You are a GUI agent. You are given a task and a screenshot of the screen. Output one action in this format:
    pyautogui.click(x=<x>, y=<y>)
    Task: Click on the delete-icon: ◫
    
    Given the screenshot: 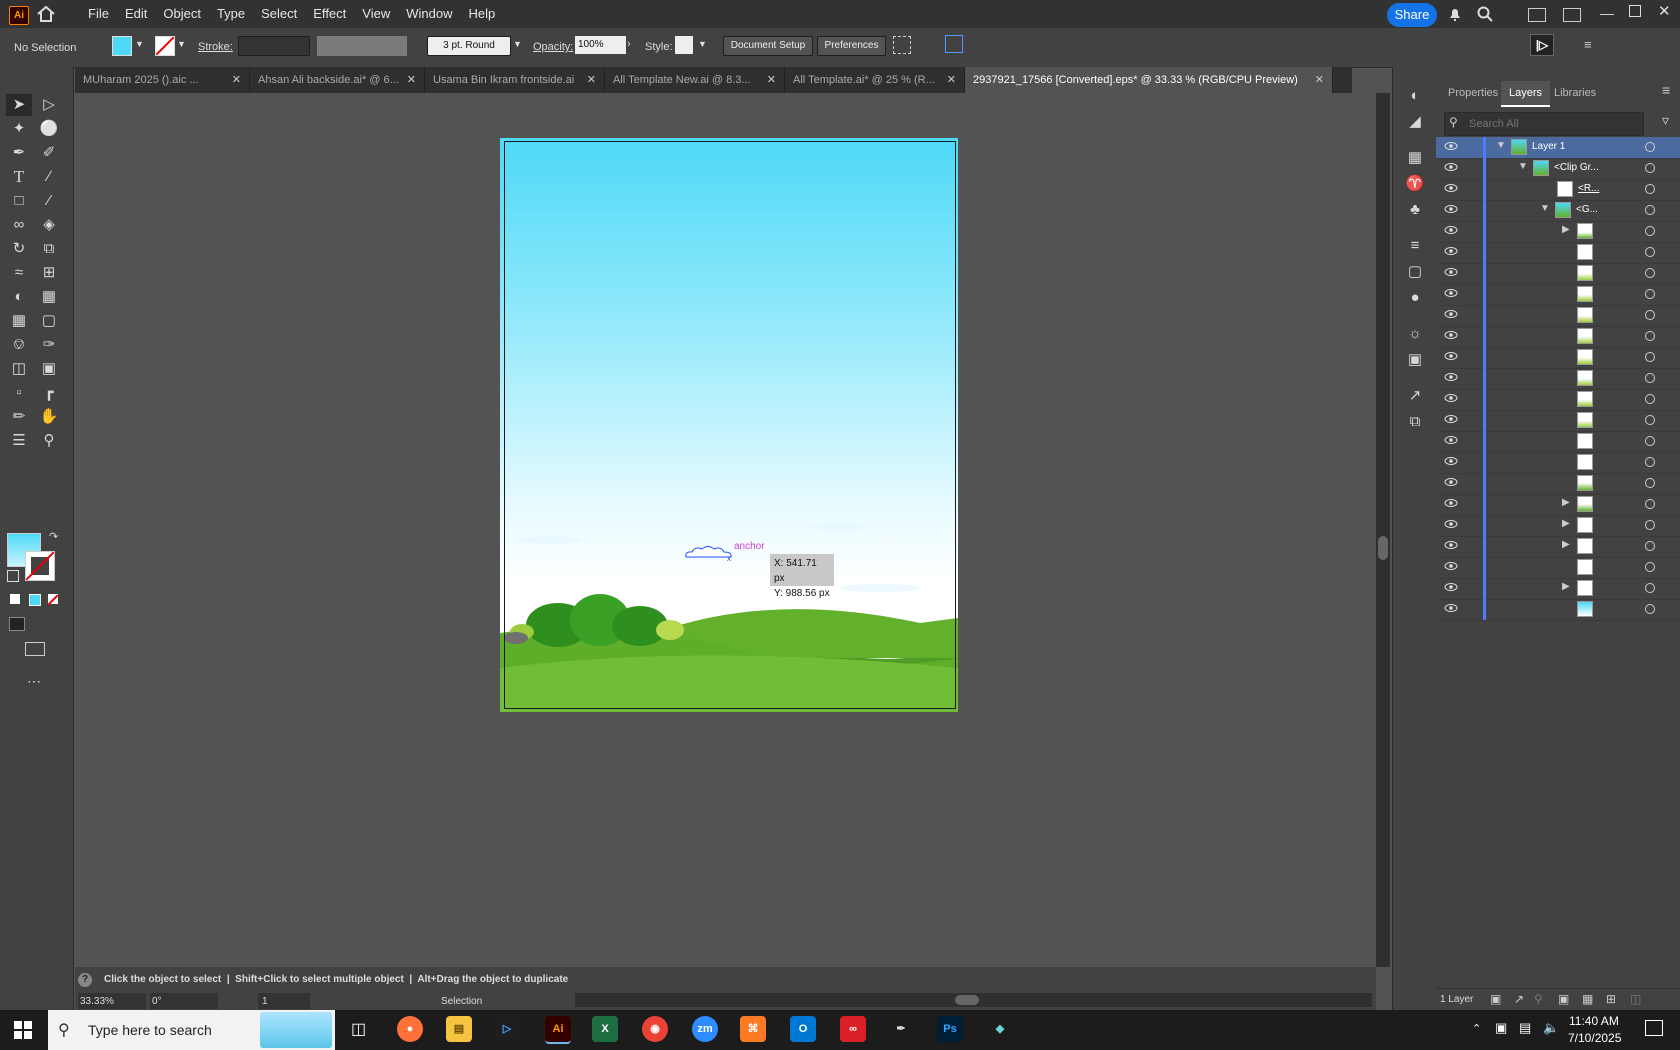 What is the action you would take?
    pyautogui.click(x=1635, y=999)
    